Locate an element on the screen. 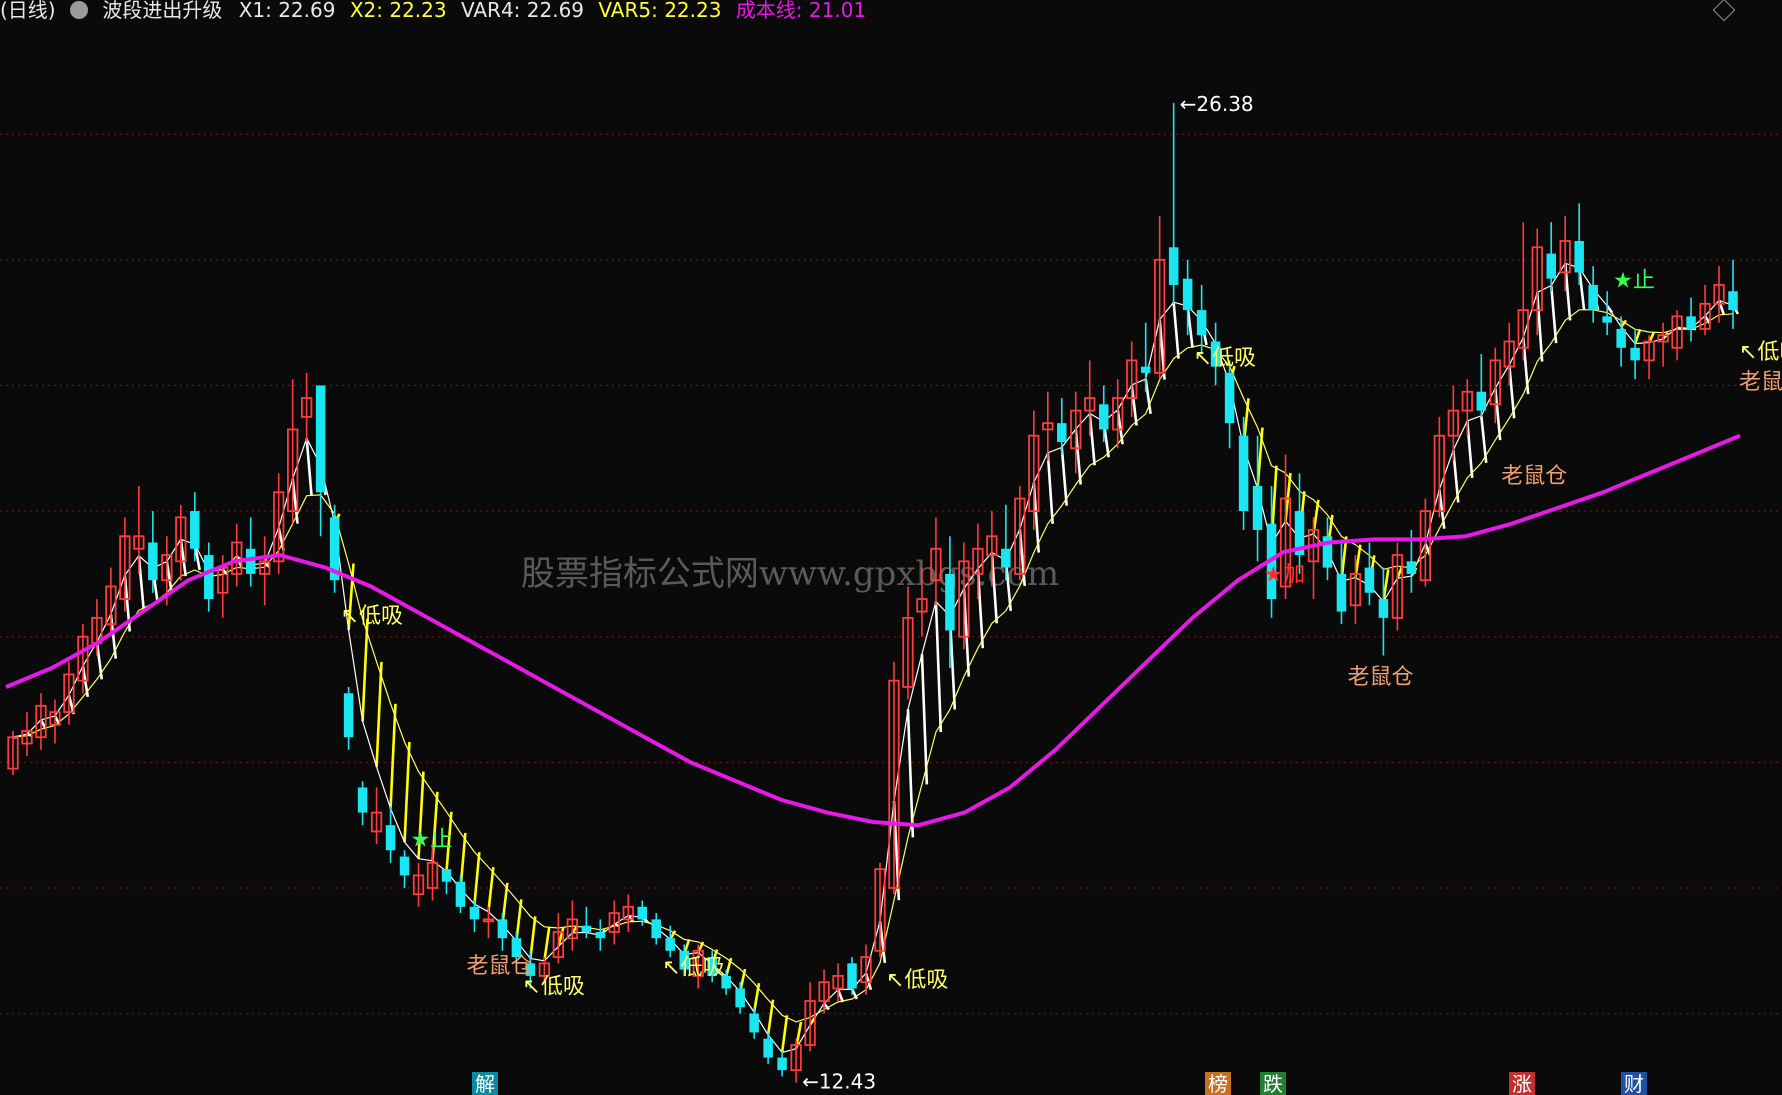 This screenshot has height=1095, width=1782. bottom-marker-label: 跌 is located at coordinates (1273, 1083).